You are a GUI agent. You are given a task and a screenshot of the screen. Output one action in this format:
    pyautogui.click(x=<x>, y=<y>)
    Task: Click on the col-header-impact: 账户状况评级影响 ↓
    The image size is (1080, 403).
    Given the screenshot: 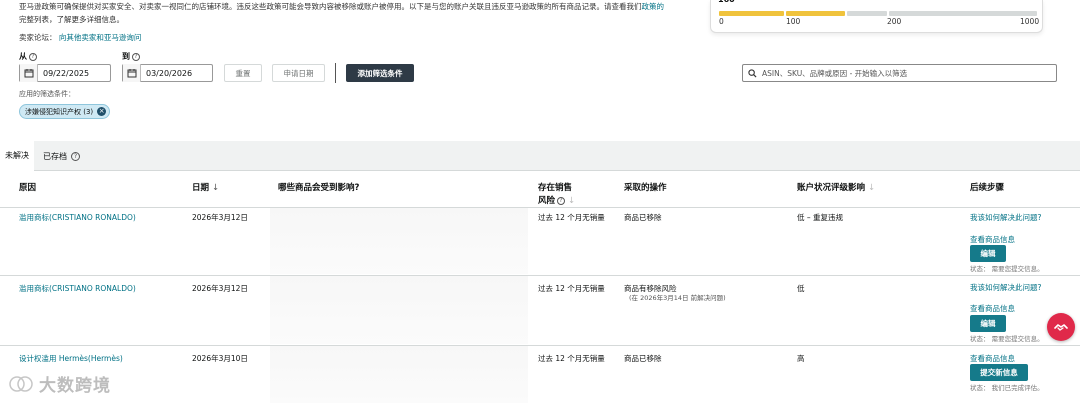 What is the action you would take?
    pyautogui.click(x=836, y=188)
    